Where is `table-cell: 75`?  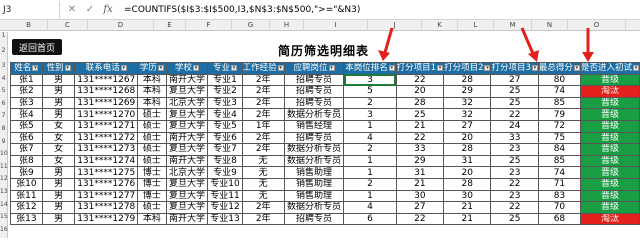
table-cell: 75 is located at coordinates (559, 138).